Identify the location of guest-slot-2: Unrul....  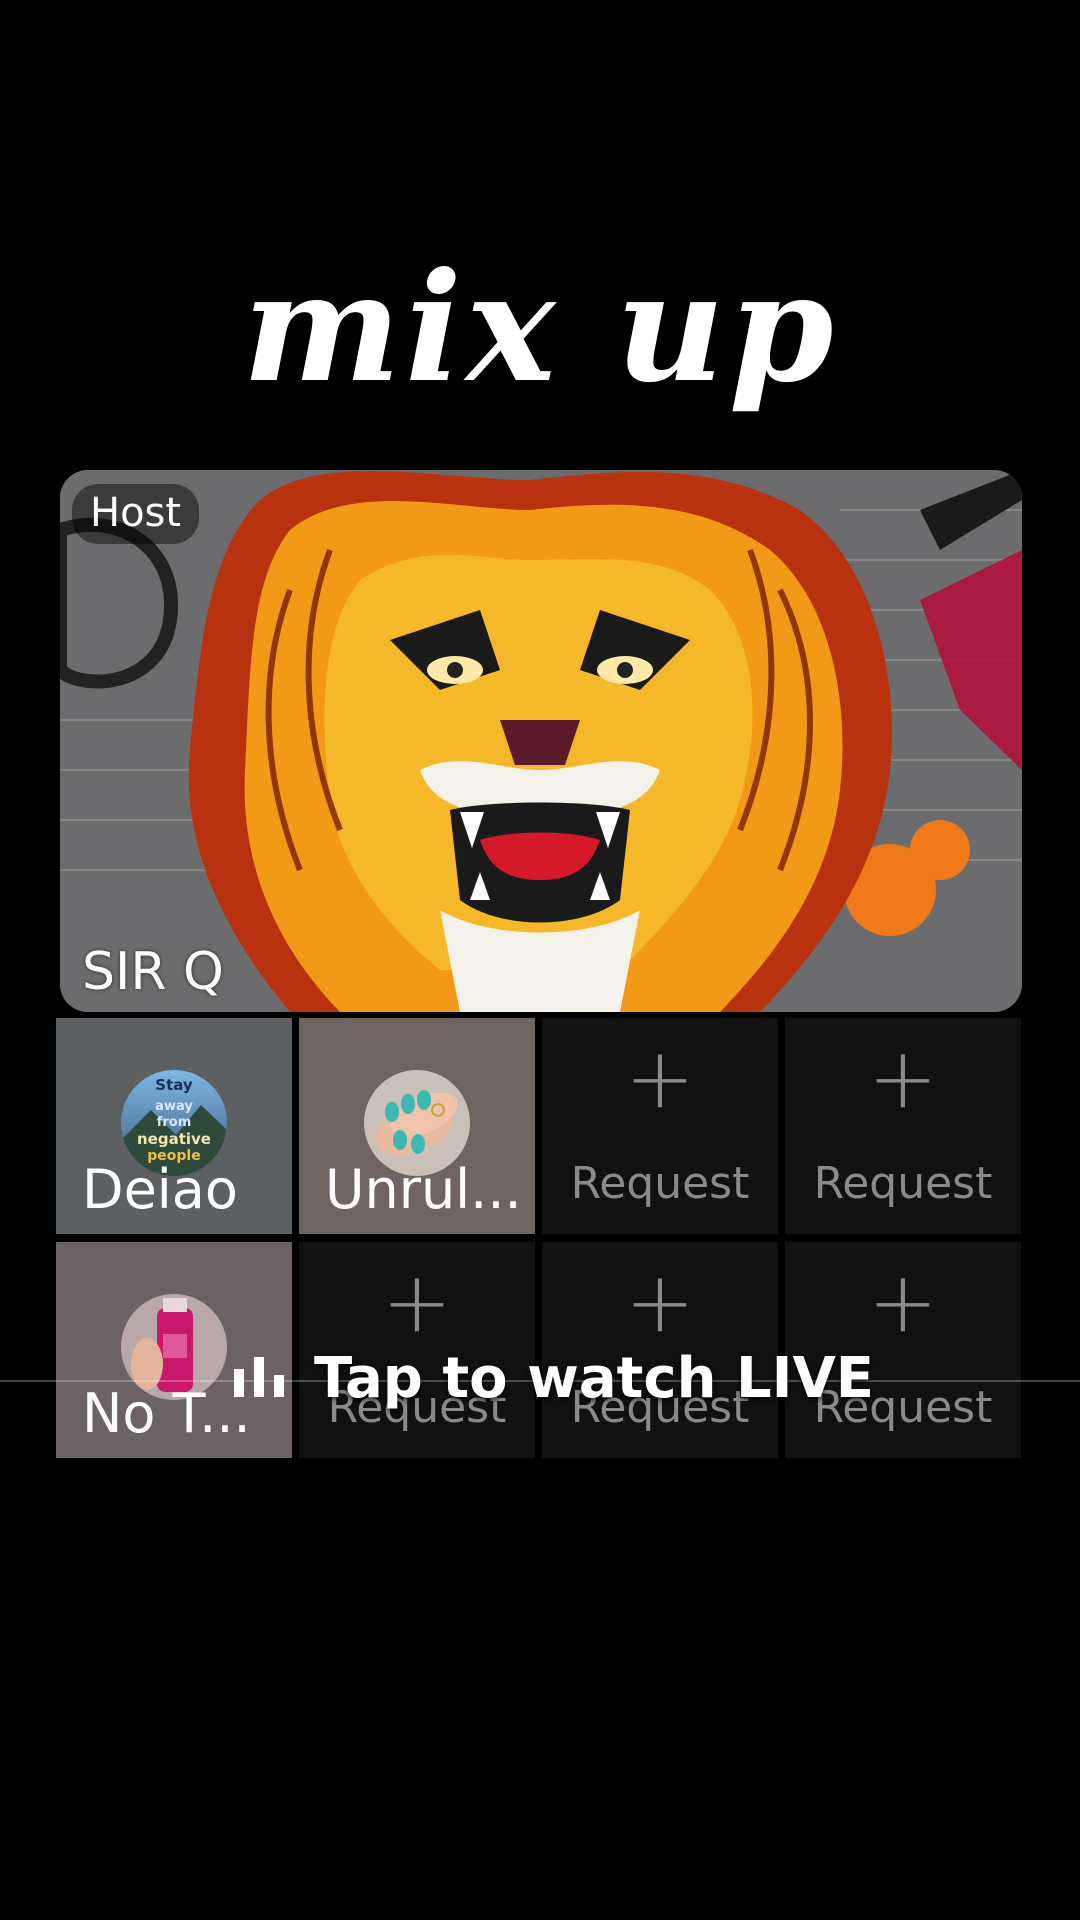
(417, 1126).